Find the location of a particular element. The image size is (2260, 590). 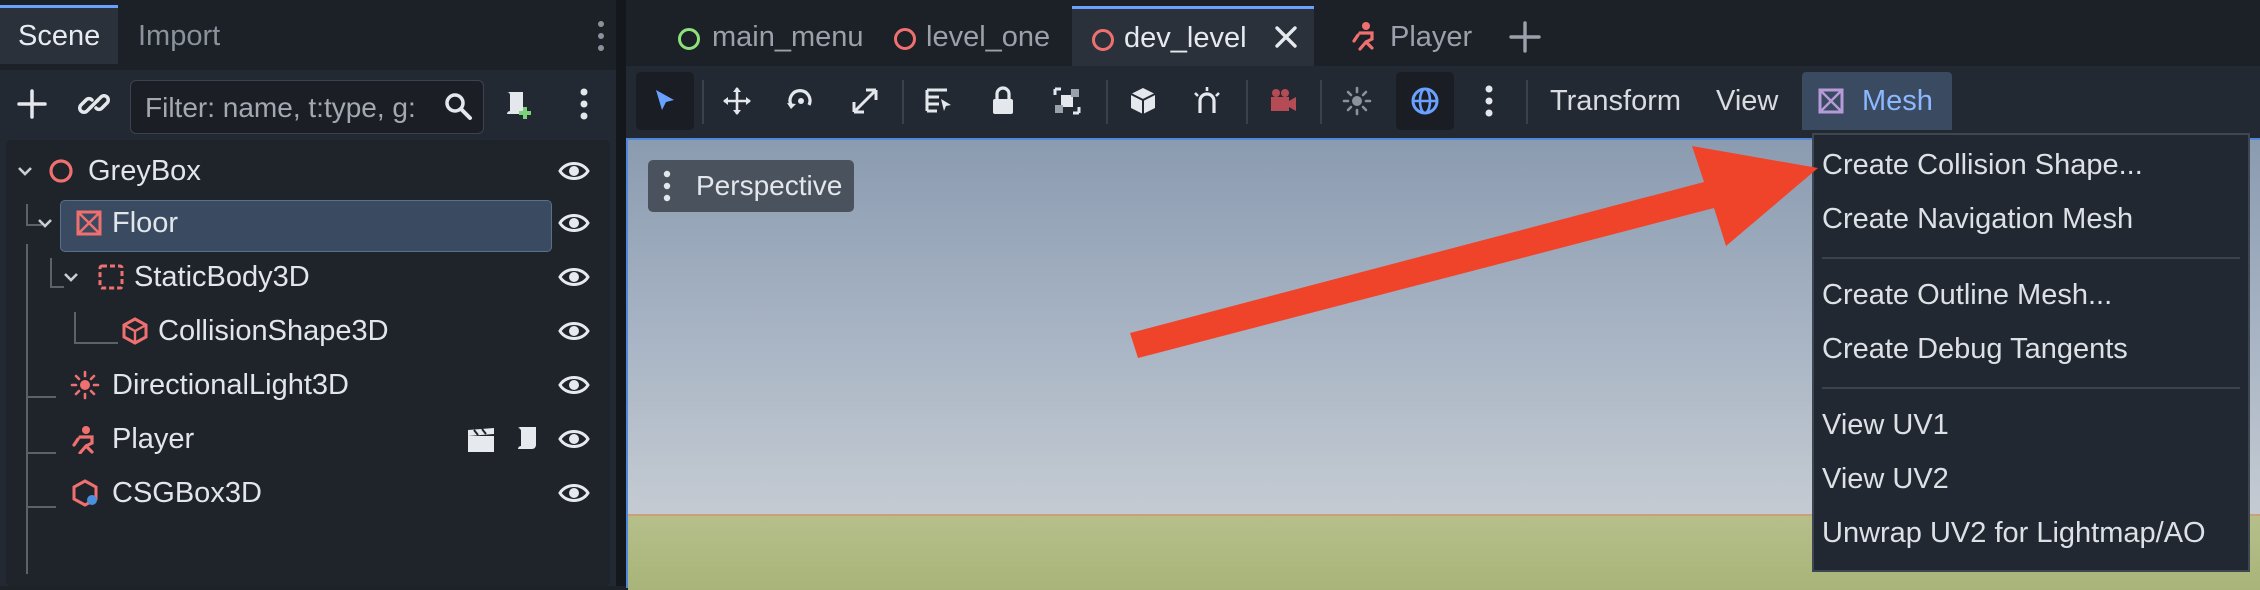

scene-tab-label: dev_level is located at coordinates (1185, 38).